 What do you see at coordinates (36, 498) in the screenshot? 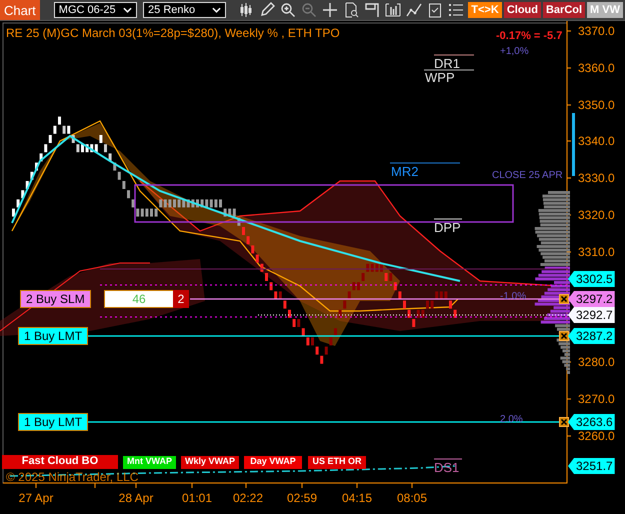
I see `time-label: 27 Apr` at bounding box center [36, 498].